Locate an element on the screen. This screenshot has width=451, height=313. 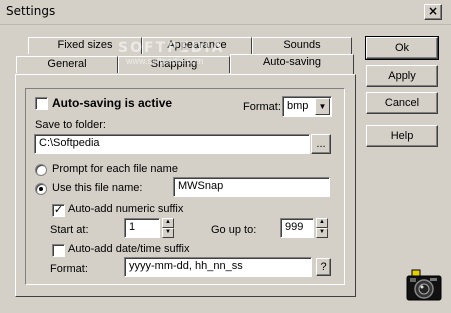
auto-saving-active-checkbox is located at coordinates (41, 103).